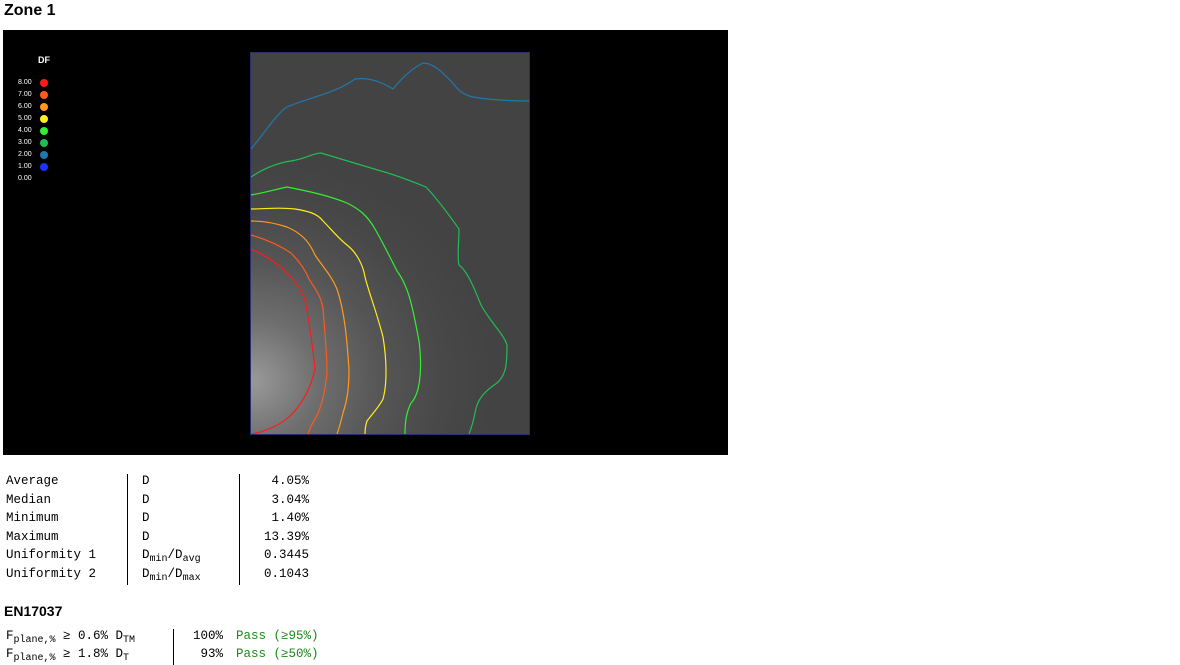  Describe the element at coordinates (275, 538) in the screenshot. I see `stat-value: 13.39%` at that location.